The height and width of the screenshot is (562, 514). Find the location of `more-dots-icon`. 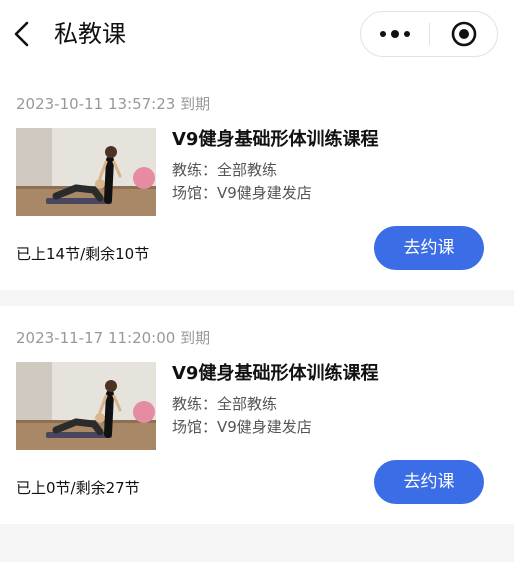

more-dots-icon is located at coordinates (395, 34).